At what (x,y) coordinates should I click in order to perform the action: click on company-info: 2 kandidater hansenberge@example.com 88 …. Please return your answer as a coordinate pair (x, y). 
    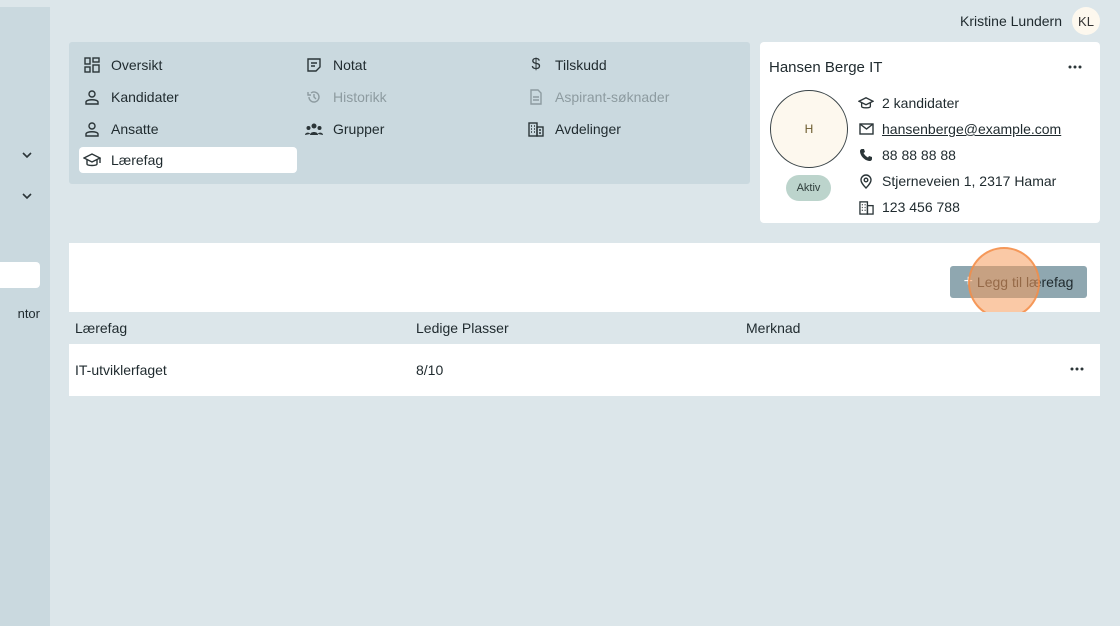
    Looking at the image, I should click on (959, 155).